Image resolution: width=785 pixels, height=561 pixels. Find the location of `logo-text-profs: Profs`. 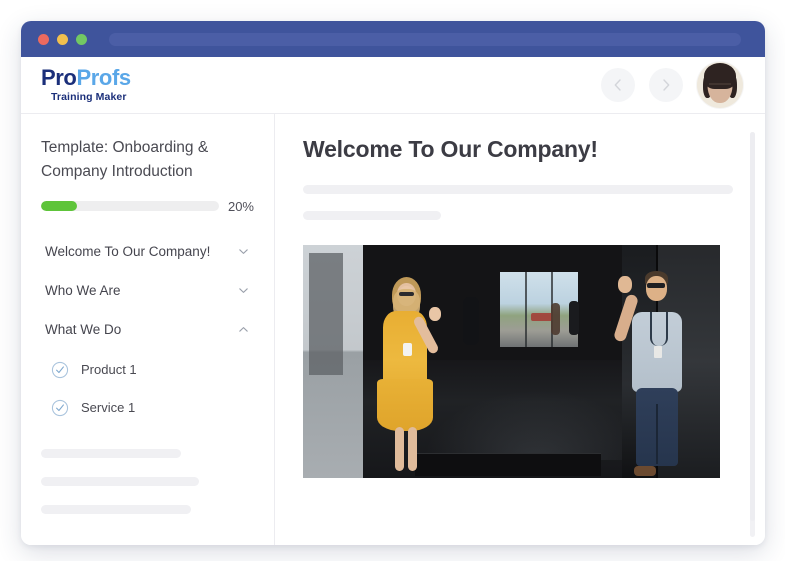

logo-text-profs: Profs is located at coordinates (103, 78).